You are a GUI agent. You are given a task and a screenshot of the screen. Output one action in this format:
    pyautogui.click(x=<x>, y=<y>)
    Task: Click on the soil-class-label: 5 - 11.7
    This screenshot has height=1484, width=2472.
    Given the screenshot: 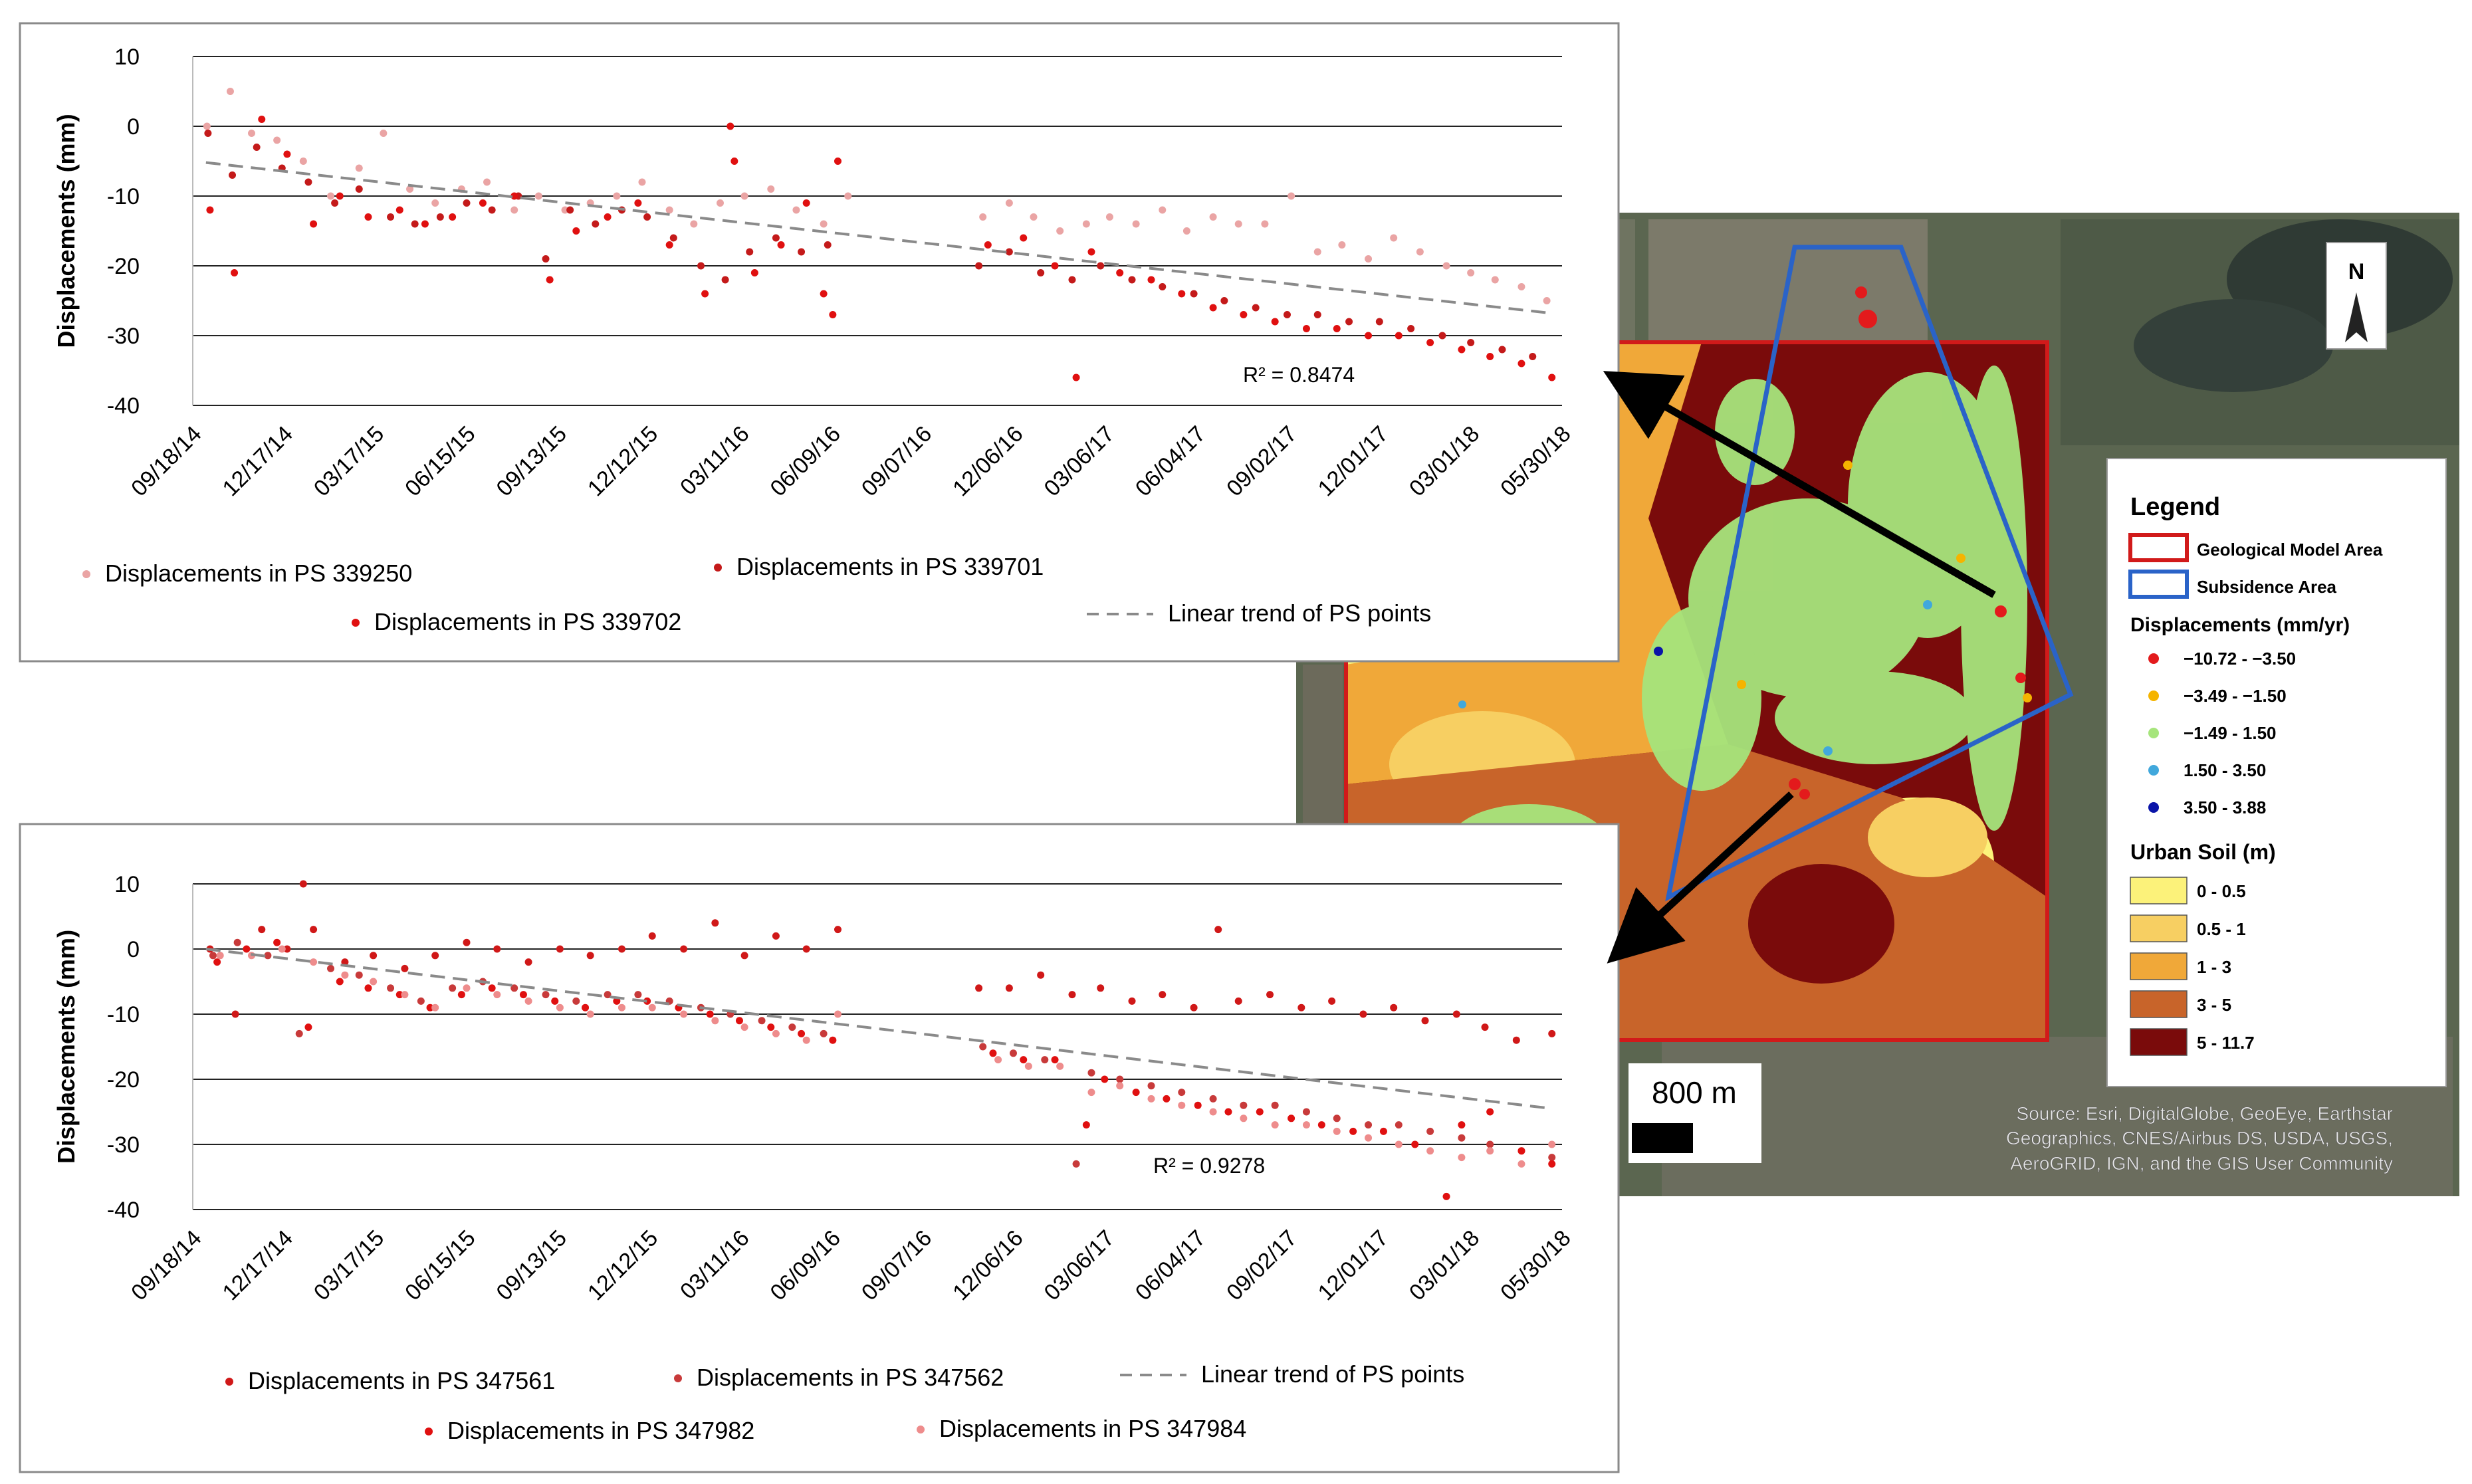 What is the action you would take?
    pyautogui.click(x=2226, y=1043)
    